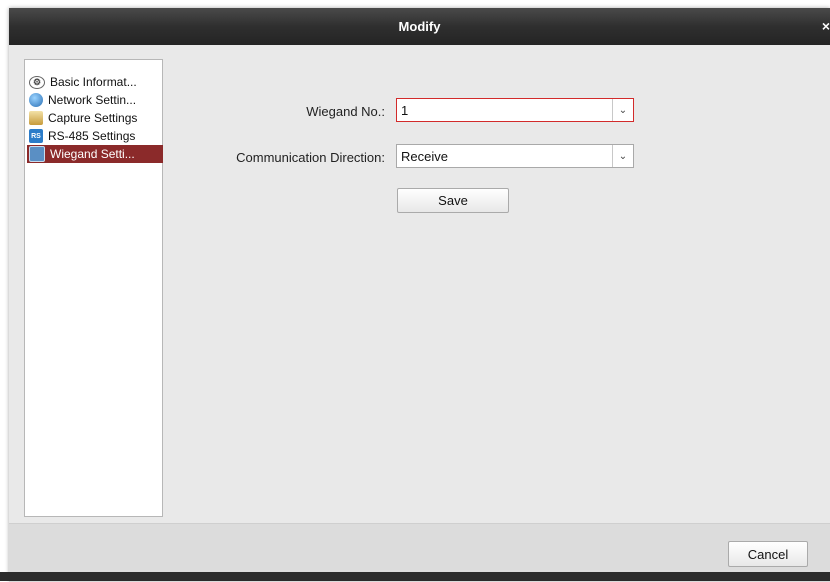 The image size is (830, 582). Describe the element at coordinates (515, 110) in the screenshot. I see `wiegand-no-select: 1 ⌄` at that location.